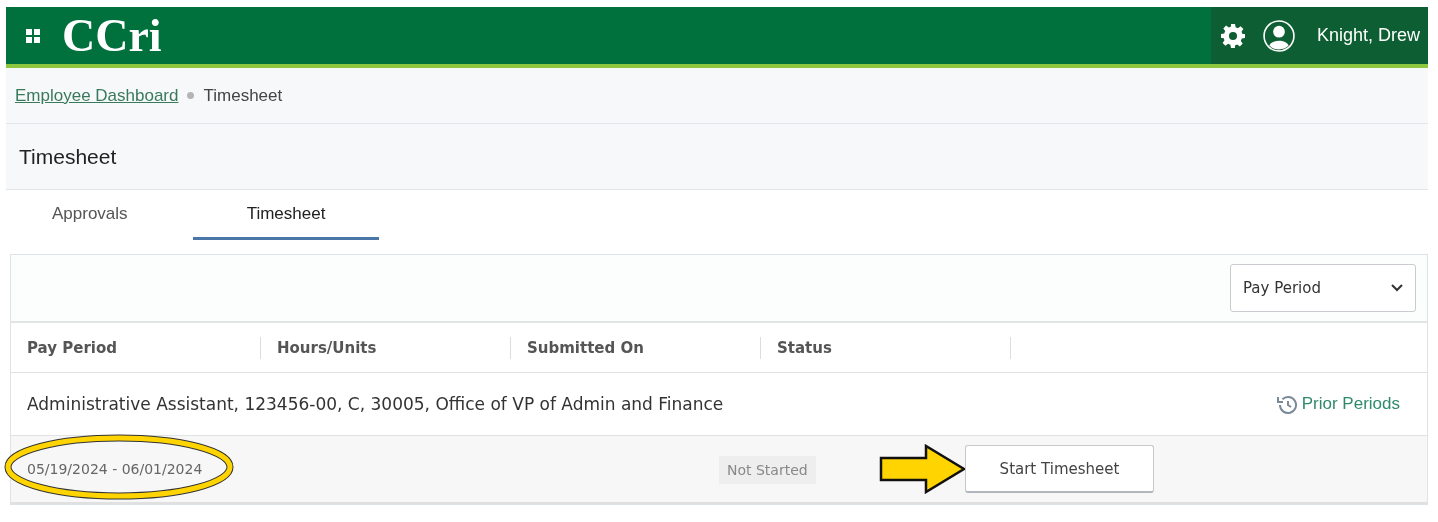 This screenshot has height=522, width=1438. I want to click on column-header: Pay Period, so click(136, 347).